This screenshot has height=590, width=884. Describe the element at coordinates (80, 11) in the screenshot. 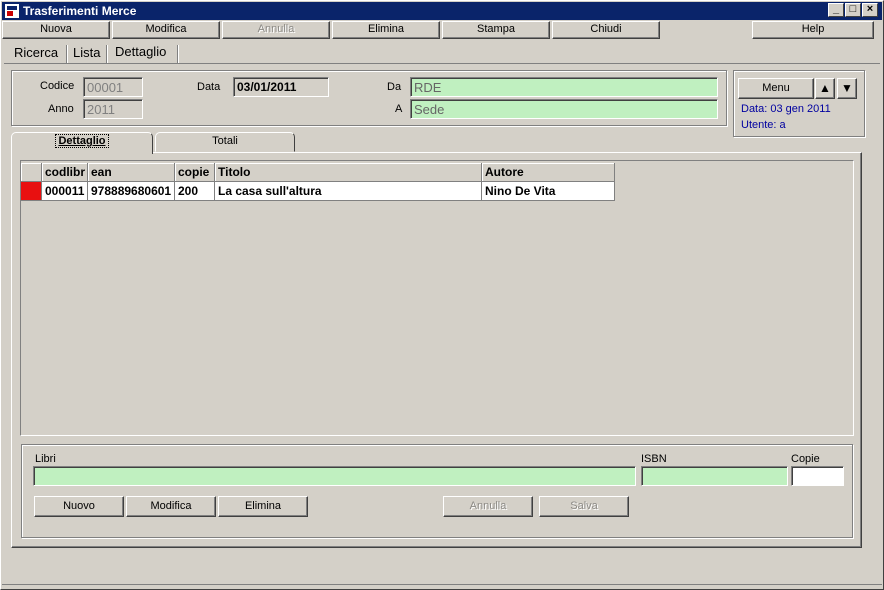

I see `window-title: Trasferimenti Merce` at that location.